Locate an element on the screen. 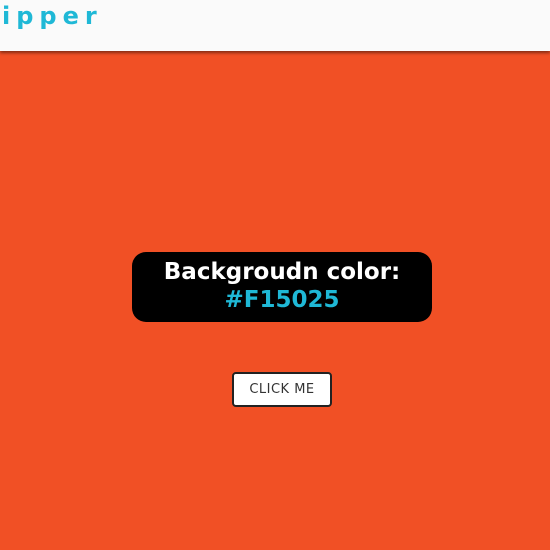  color-label: Backgroudn color: is located at coordinates (282, 272).